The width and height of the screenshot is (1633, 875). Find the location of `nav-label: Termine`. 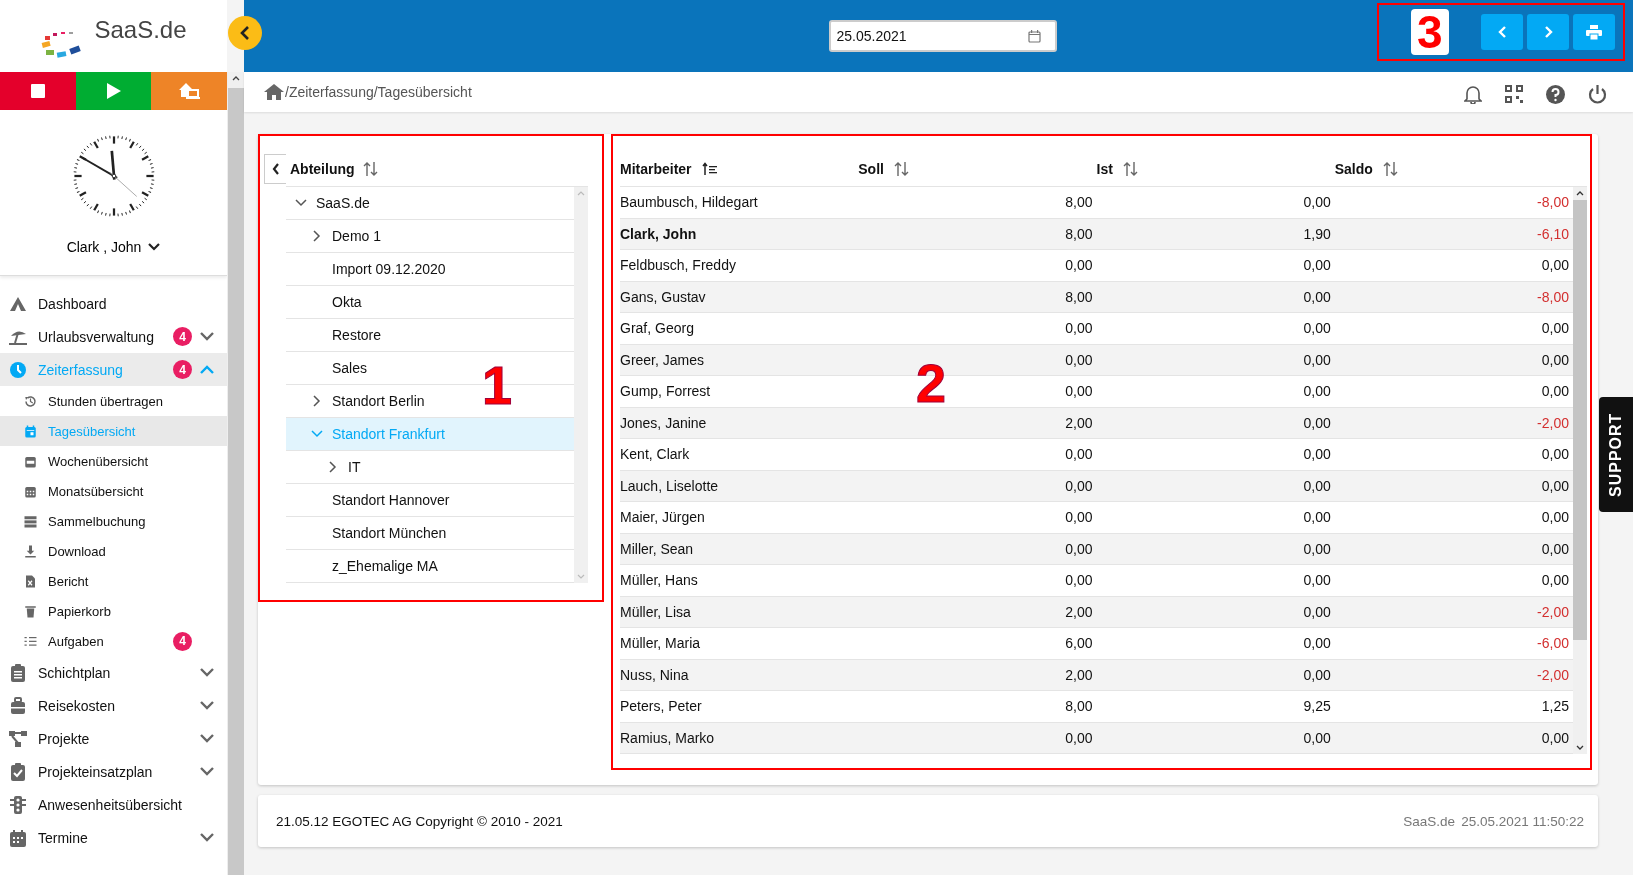

nav-label: Termine is located at coordinates (63, 837).